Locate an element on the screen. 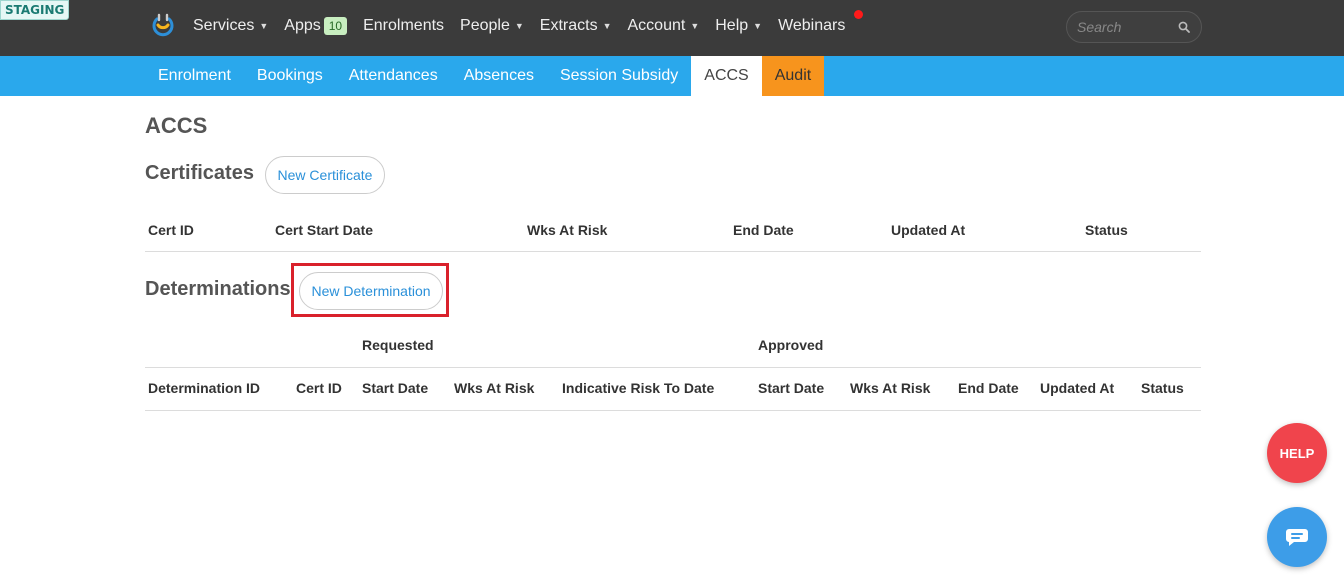 This screenshot has width=1344, height=583. col-determination-id: Determination ID is located at coordinates (204, 388).